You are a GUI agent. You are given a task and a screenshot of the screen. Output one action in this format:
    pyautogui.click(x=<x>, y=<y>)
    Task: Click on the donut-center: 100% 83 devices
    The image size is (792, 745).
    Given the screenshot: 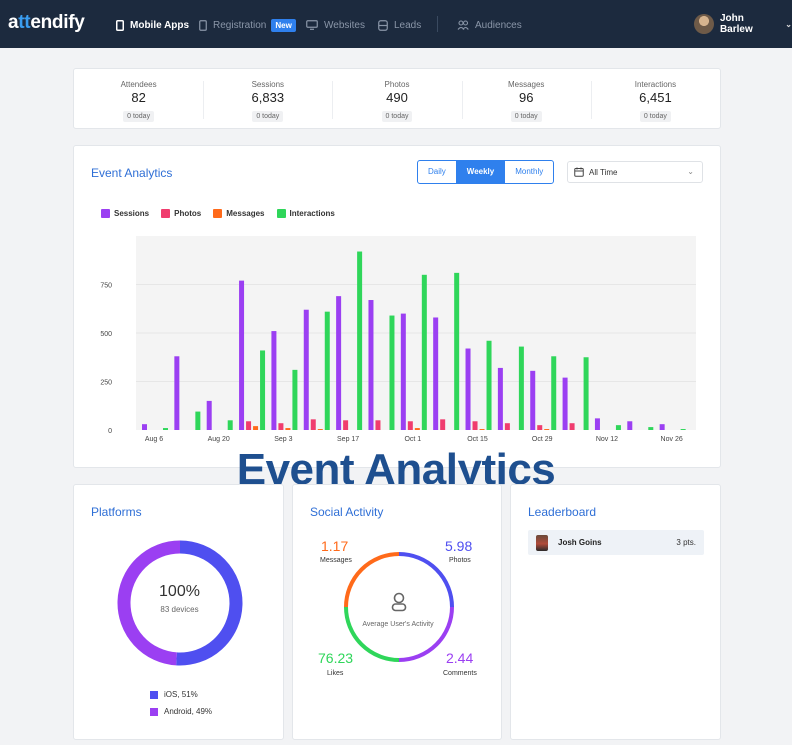 What is the action you would take?
    pyautogui.click(x=179, y=598)
    